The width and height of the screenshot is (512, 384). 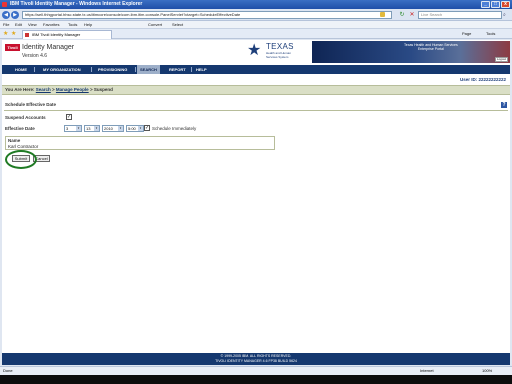 What do you see at coordinates (482, 79) in the screenshot?
I see `user-id: User ID: 22222222222` at bounding box center [482, 79].